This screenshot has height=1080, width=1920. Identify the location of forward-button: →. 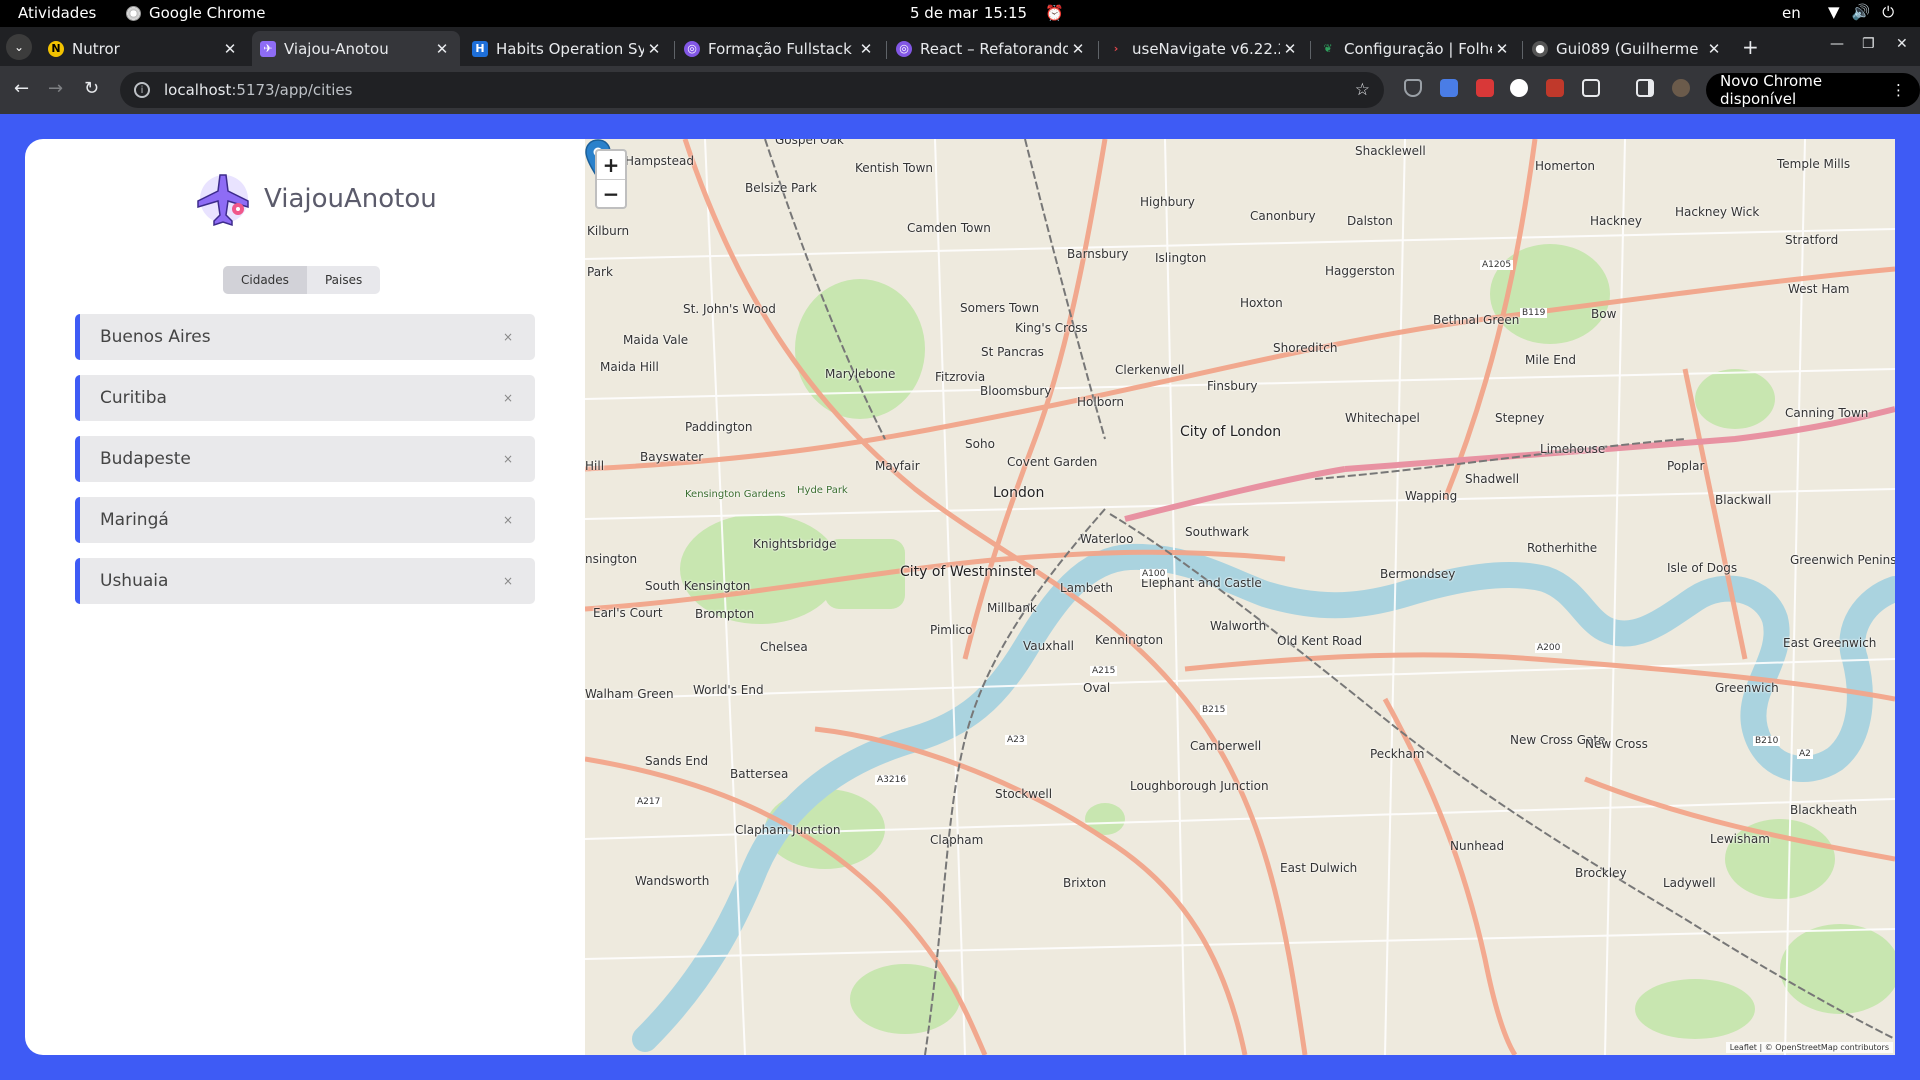
(55, 88).